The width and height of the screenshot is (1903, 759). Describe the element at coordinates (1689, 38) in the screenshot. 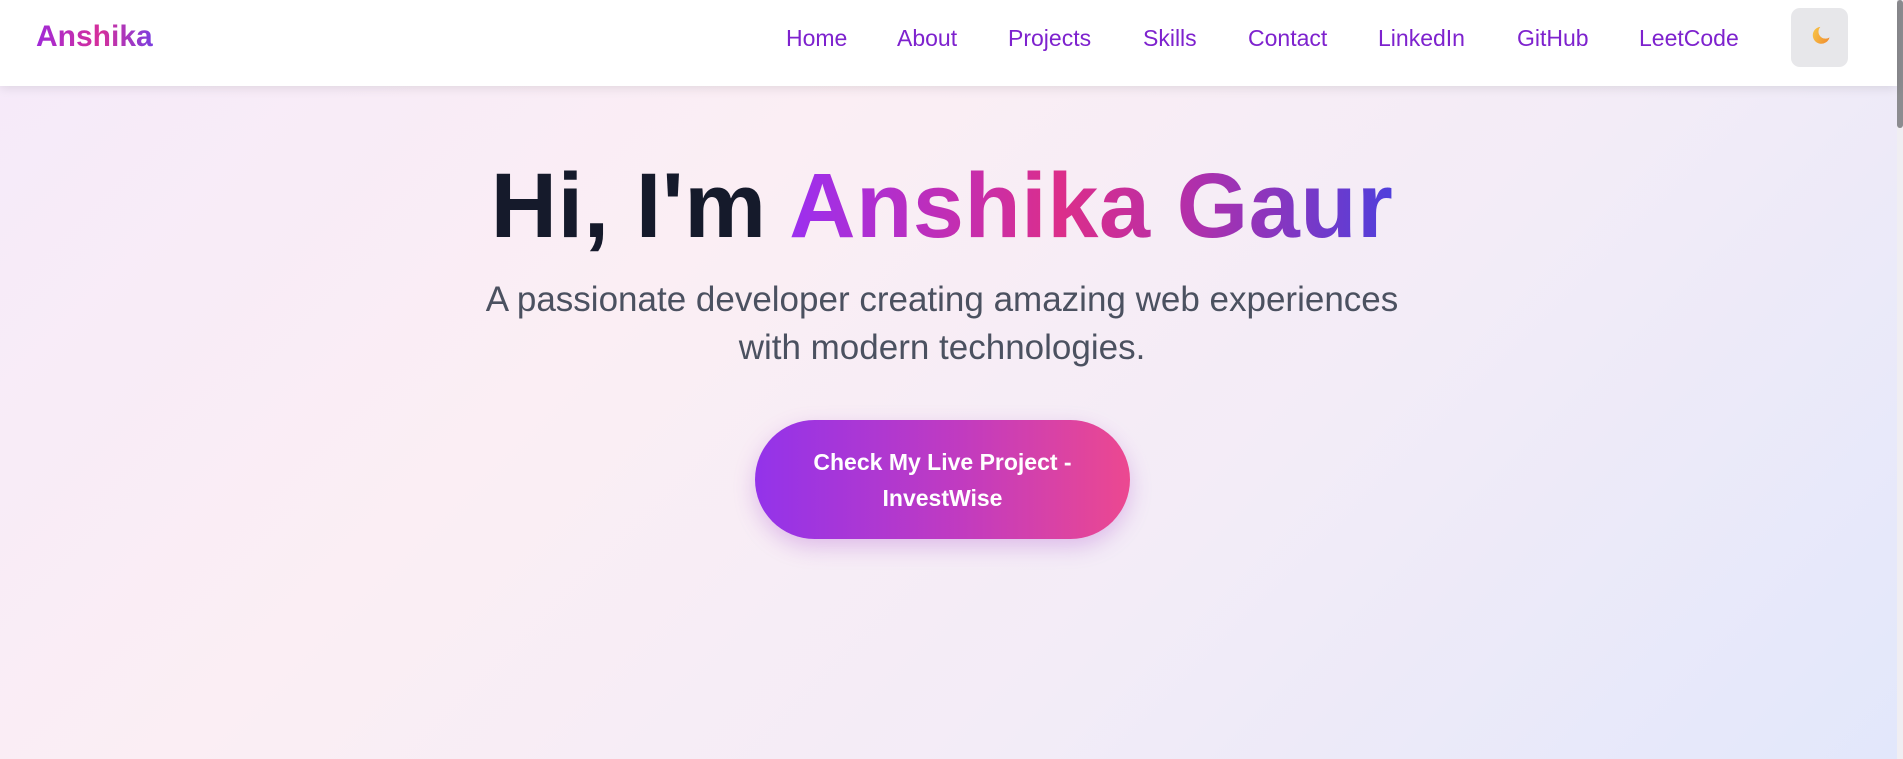

I see `nav-link-leetcode: LeetCode` at that location.